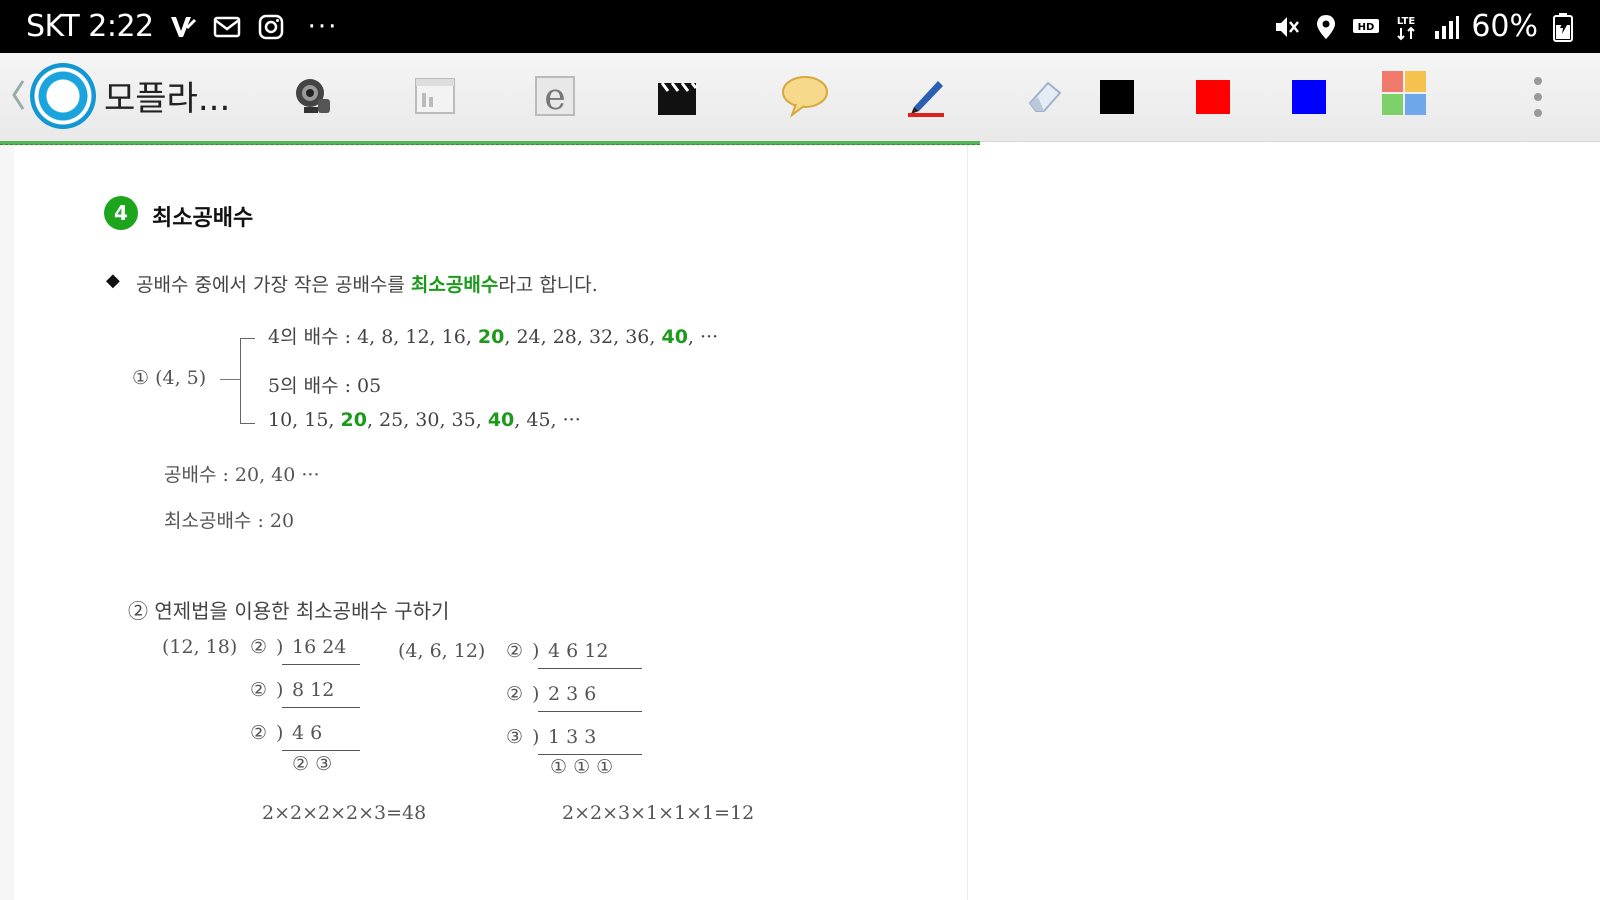  What do you see at coordinates (674, 337) in the screenshot?
I see `multiples-4-hl-40: 40` at bounding box center [674, 337].